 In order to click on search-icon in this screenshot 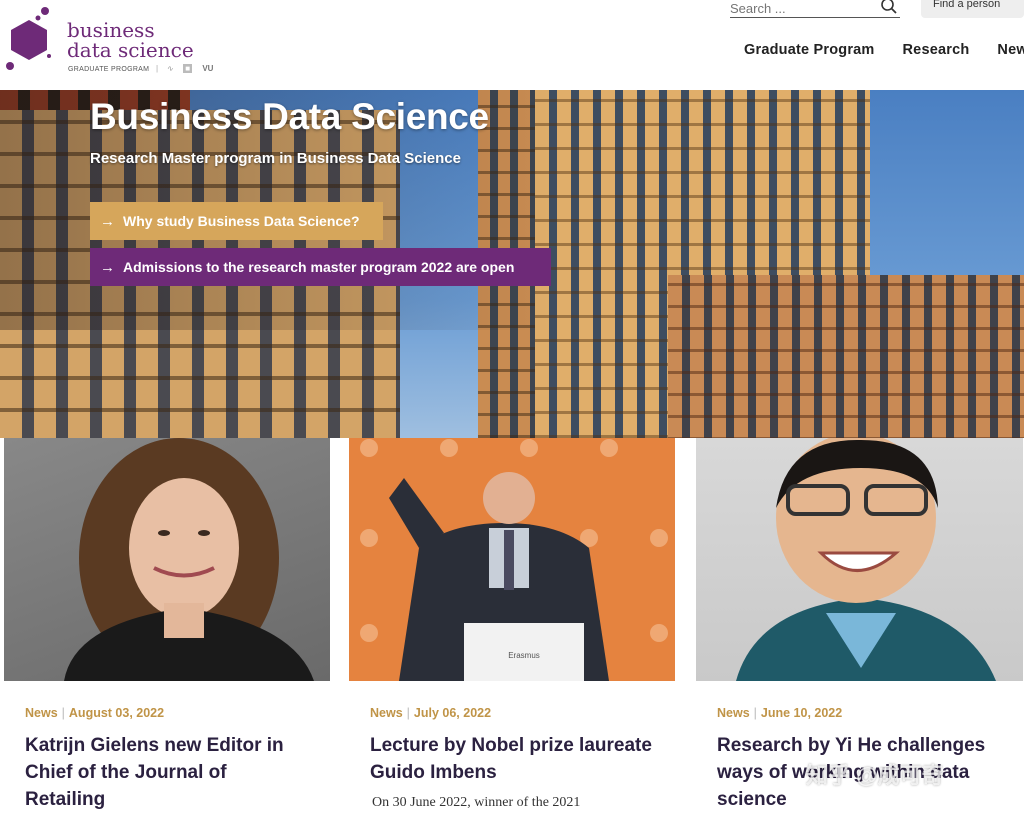, I will do `click(889, 7)`.